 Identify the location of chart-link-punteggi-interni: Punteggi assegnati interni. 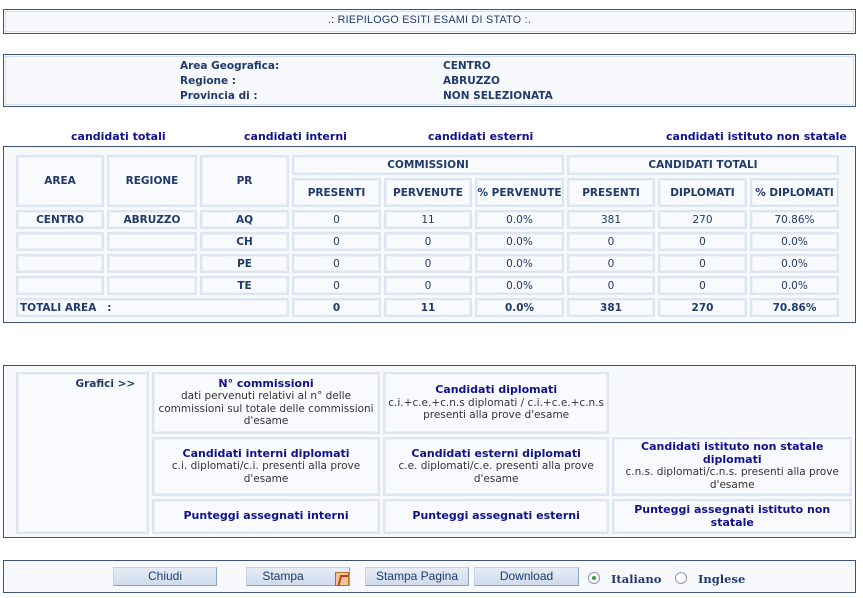
(266, 516).